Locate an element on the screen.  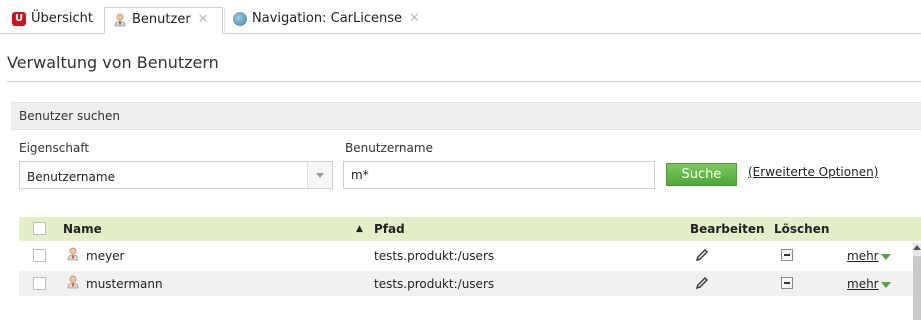
scroll-up-arrow-icon is located at coordinates (917, 248).